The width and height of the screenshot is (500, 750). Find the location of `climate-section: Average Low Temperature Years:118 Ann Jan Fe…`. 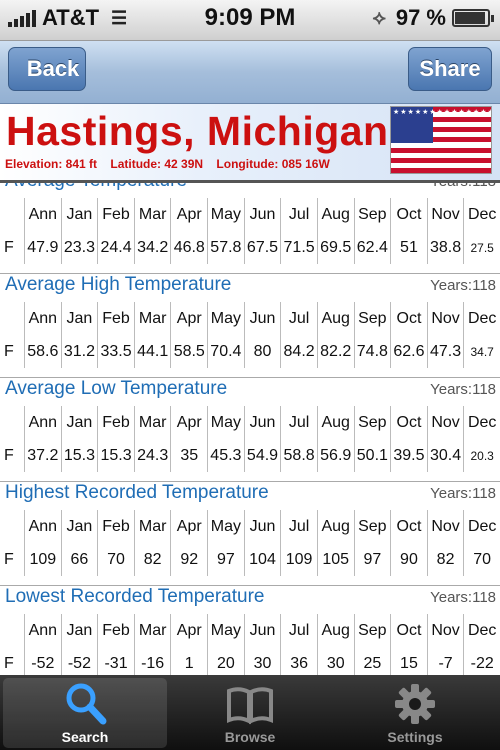

climate-section: Average Low Temperature Years:118 Ann Jan Fe… is located at coordinates (250, 430).